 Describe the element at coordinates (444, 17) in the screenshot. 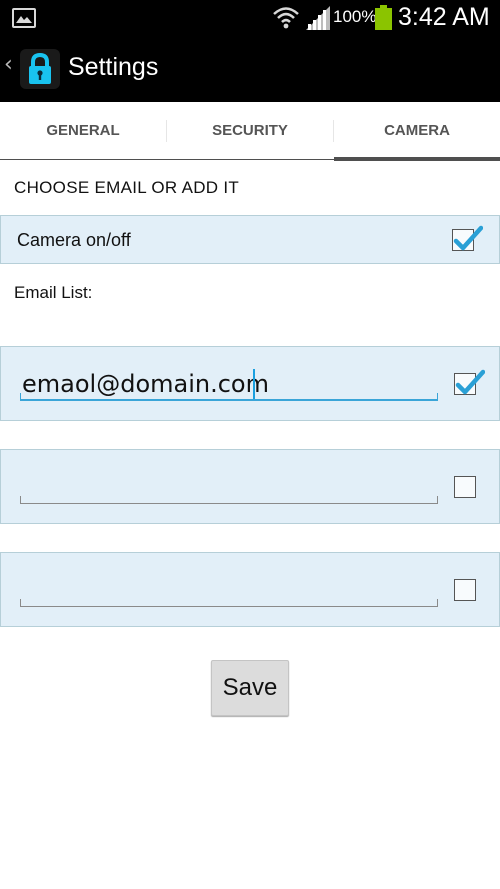

I see `clock: 3:42 AM` at that location.